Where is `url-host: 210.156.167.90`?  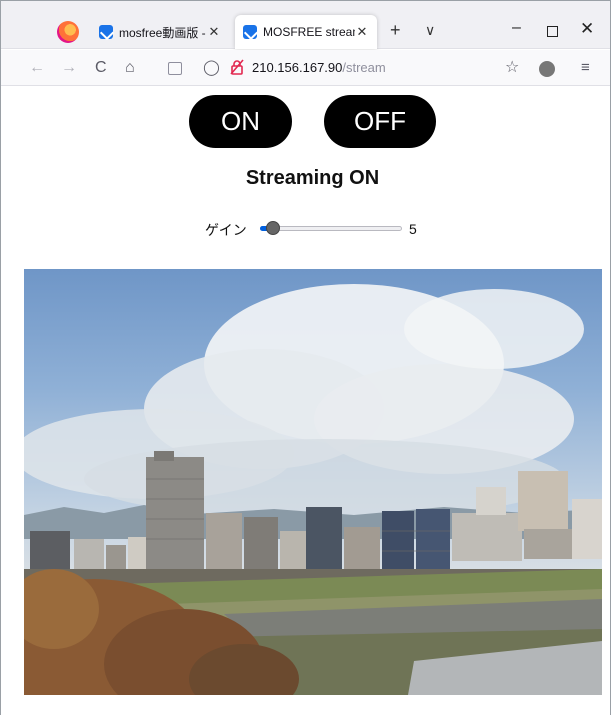 url-host: 210.156.167.90 is located at coordinates (297, 67).